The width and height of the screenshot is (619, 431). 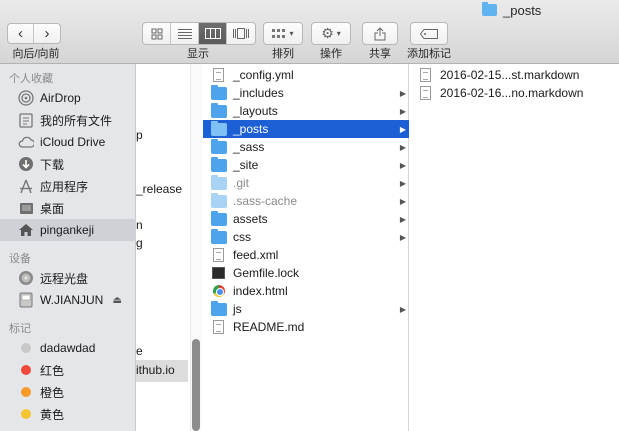 I want to click on sidebar-item-drive: W.JIANJUN ⏏, so click(x=68, y=300).